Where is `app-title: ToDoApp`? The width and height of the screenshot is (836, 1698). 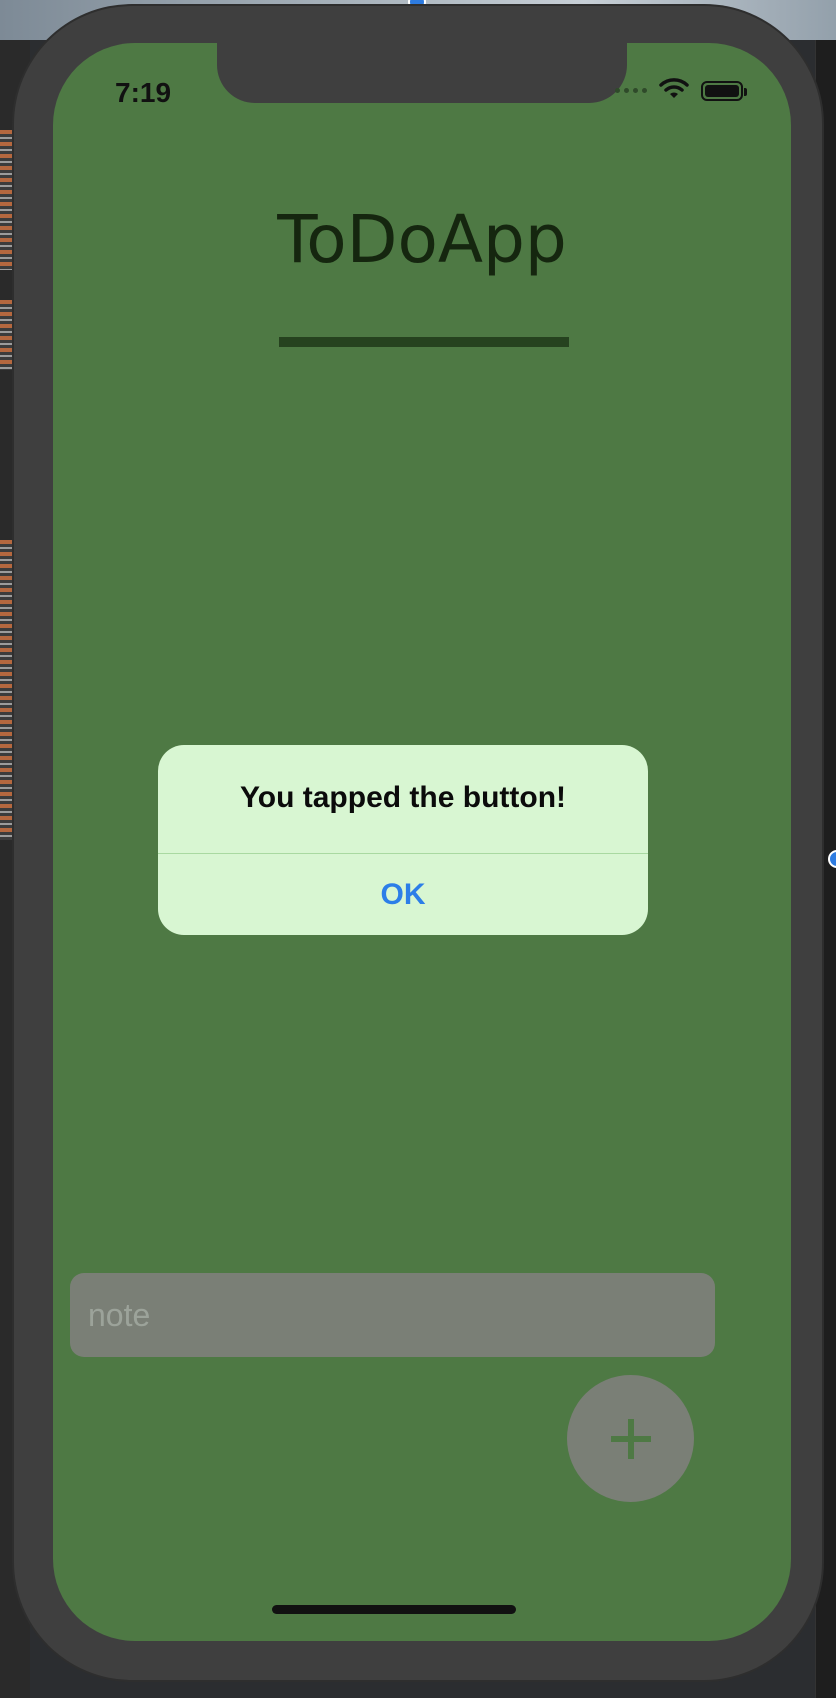 app-title: ToDoApp is located at coordinates (422, 239).